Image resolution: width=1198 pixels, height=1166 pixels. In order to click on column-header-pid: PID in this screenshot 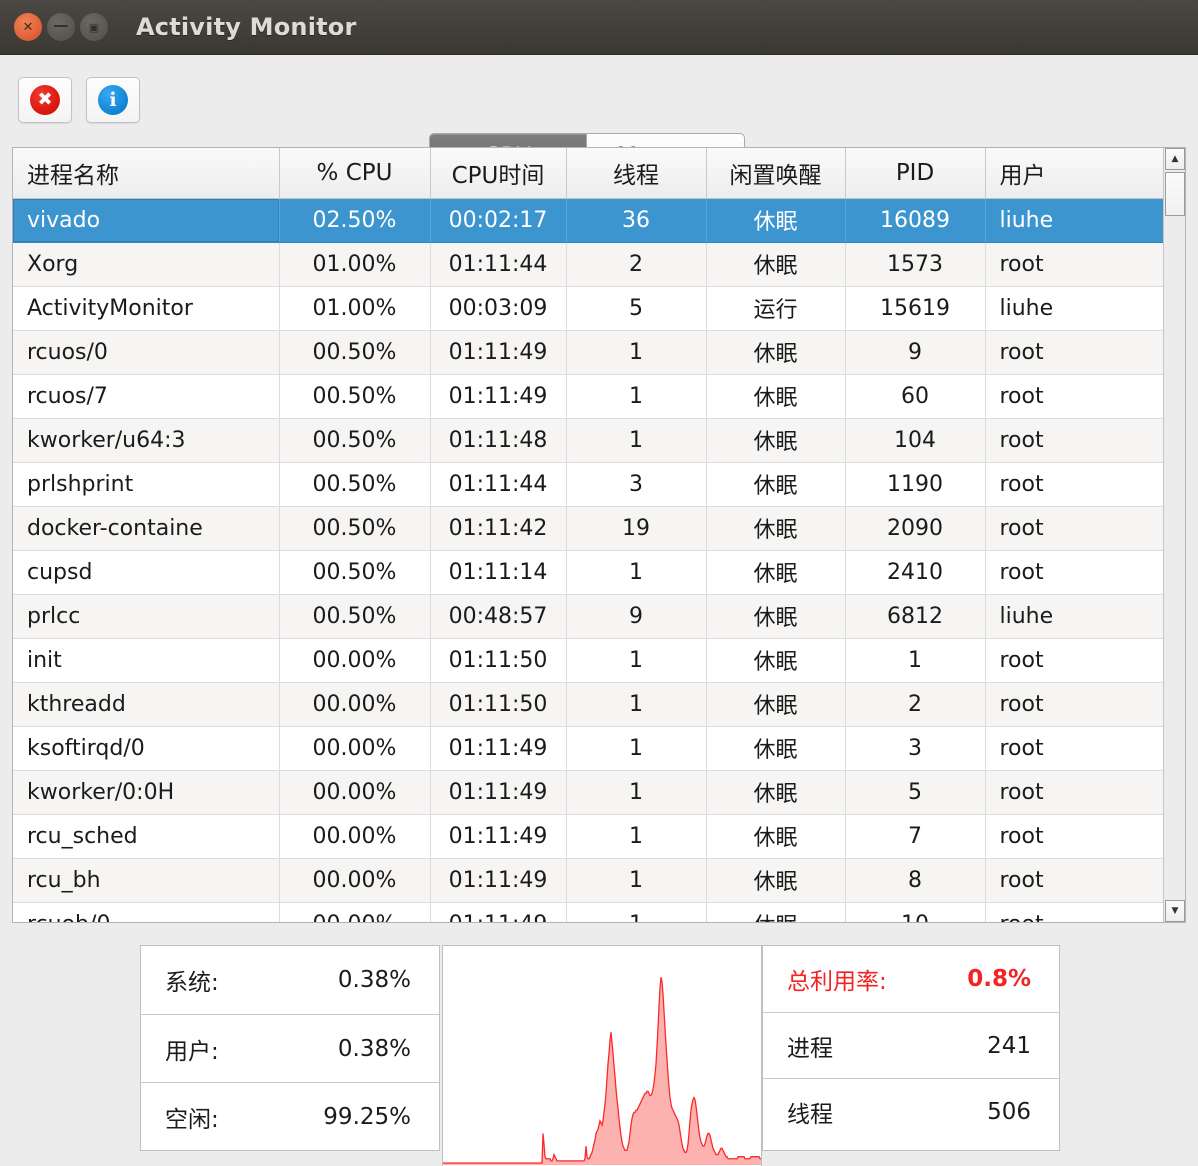, I will do `click(915, 173)`.